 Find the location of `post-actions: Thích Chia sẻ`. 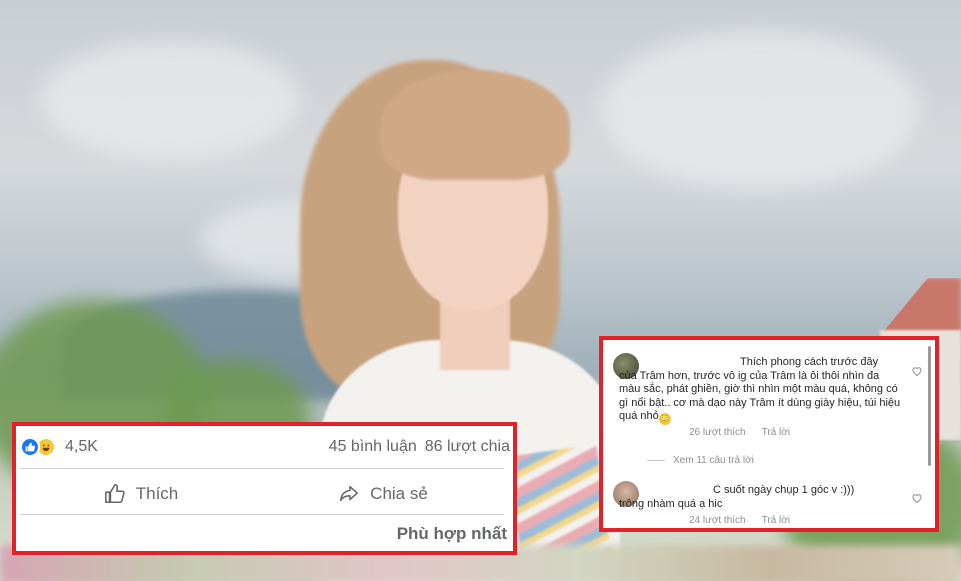

post-actions: Thích Chia sẻ is located at coordinates (262, 494).